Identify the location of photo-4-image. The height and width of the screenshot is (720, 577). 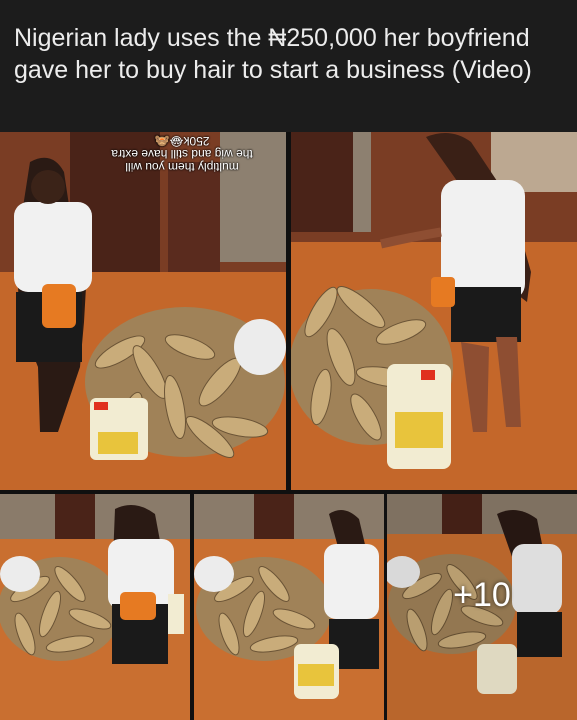
(289, 607).